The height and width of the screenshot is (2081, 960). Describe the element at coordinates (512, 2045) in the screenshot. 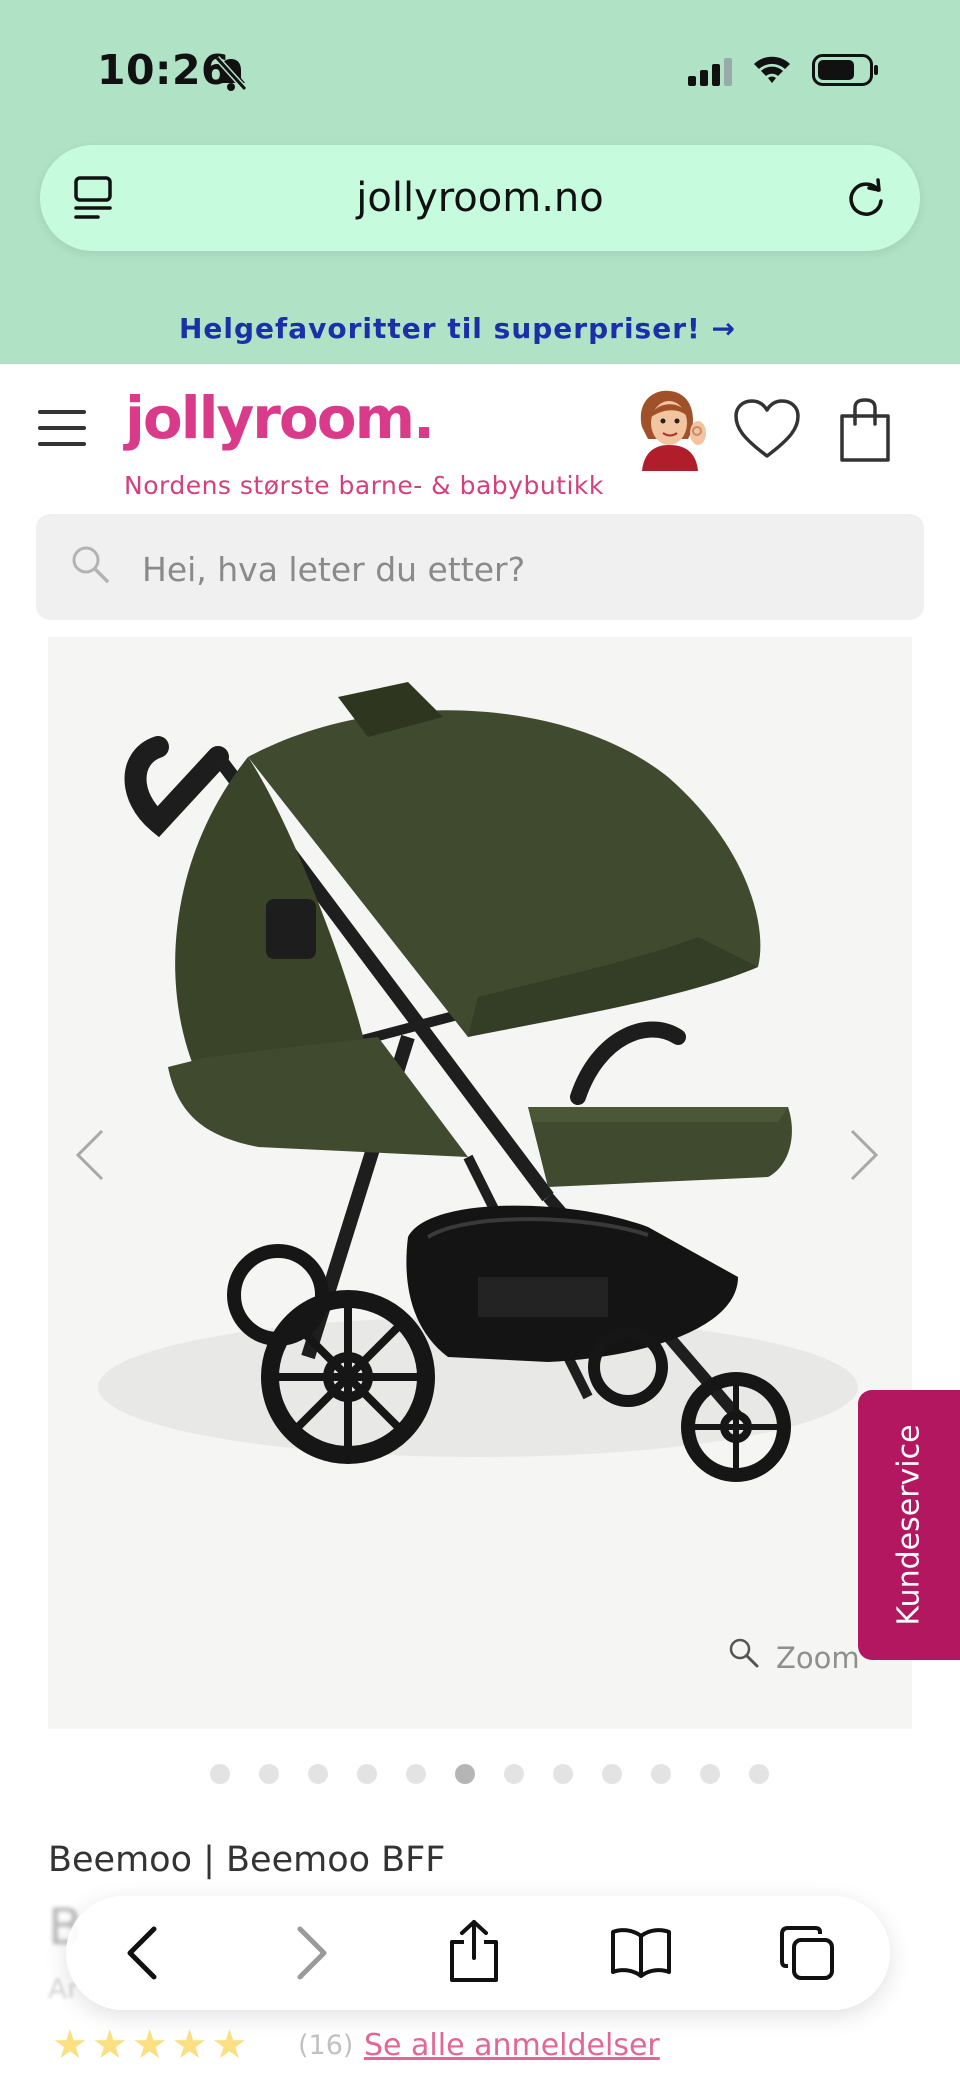

I see `all-reviews-link: Se alle anmeldelser` at that location.